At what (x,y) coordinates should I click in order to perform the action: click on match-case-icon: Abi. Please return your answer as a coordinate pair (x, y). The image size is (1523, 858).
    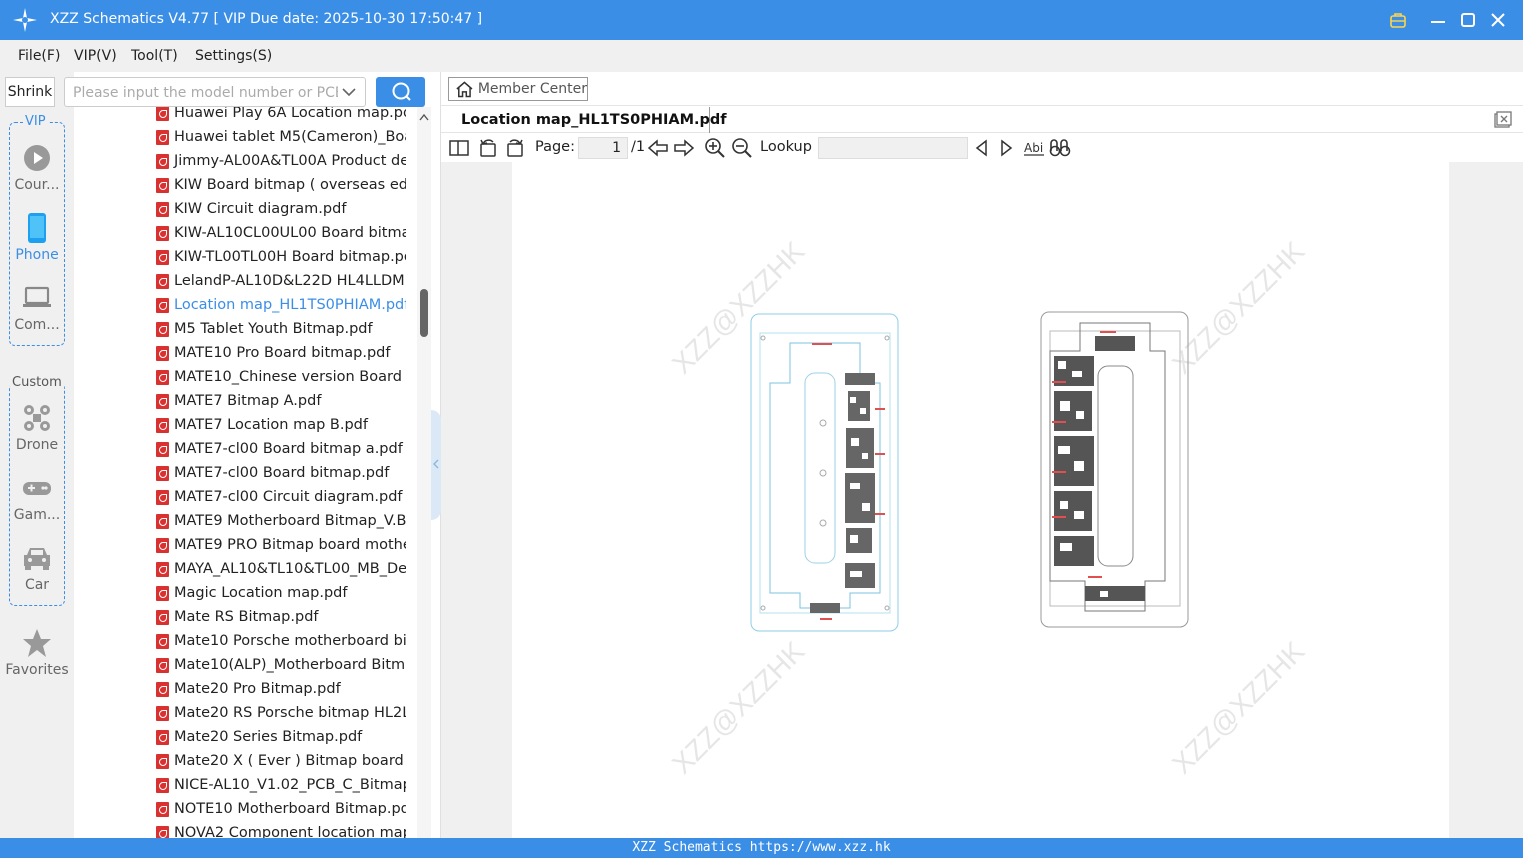
    Looking at the image, I should click on (1034, 148).